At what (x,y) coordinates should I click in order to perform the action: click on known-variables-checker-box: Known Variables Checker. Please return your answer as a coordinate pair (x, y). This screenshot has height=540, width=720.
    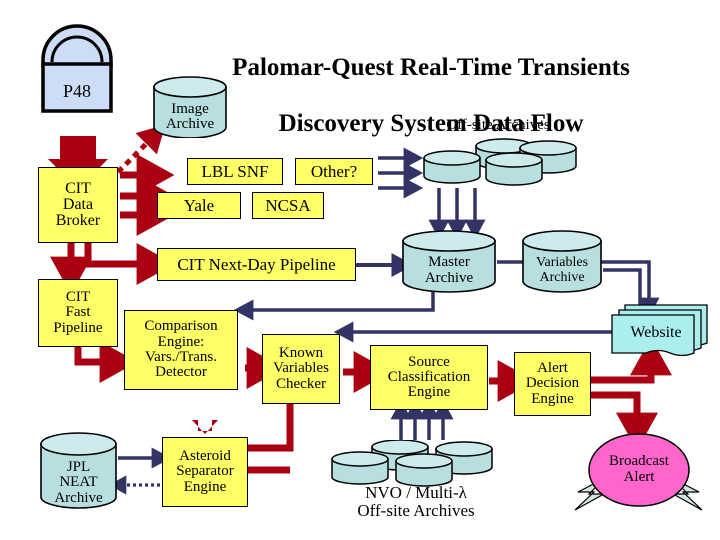
    Looking at the image, I should click on (301, 369).